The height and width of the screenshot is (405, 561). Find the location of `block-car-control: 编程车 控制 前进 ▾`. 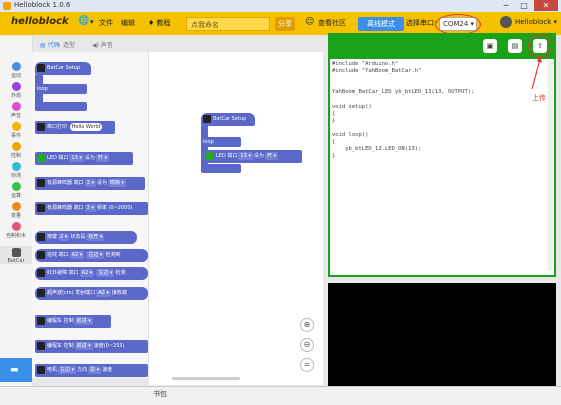

block-car-control: 编程车 控制 前进 ▾ is located at coordinates (73, 321).